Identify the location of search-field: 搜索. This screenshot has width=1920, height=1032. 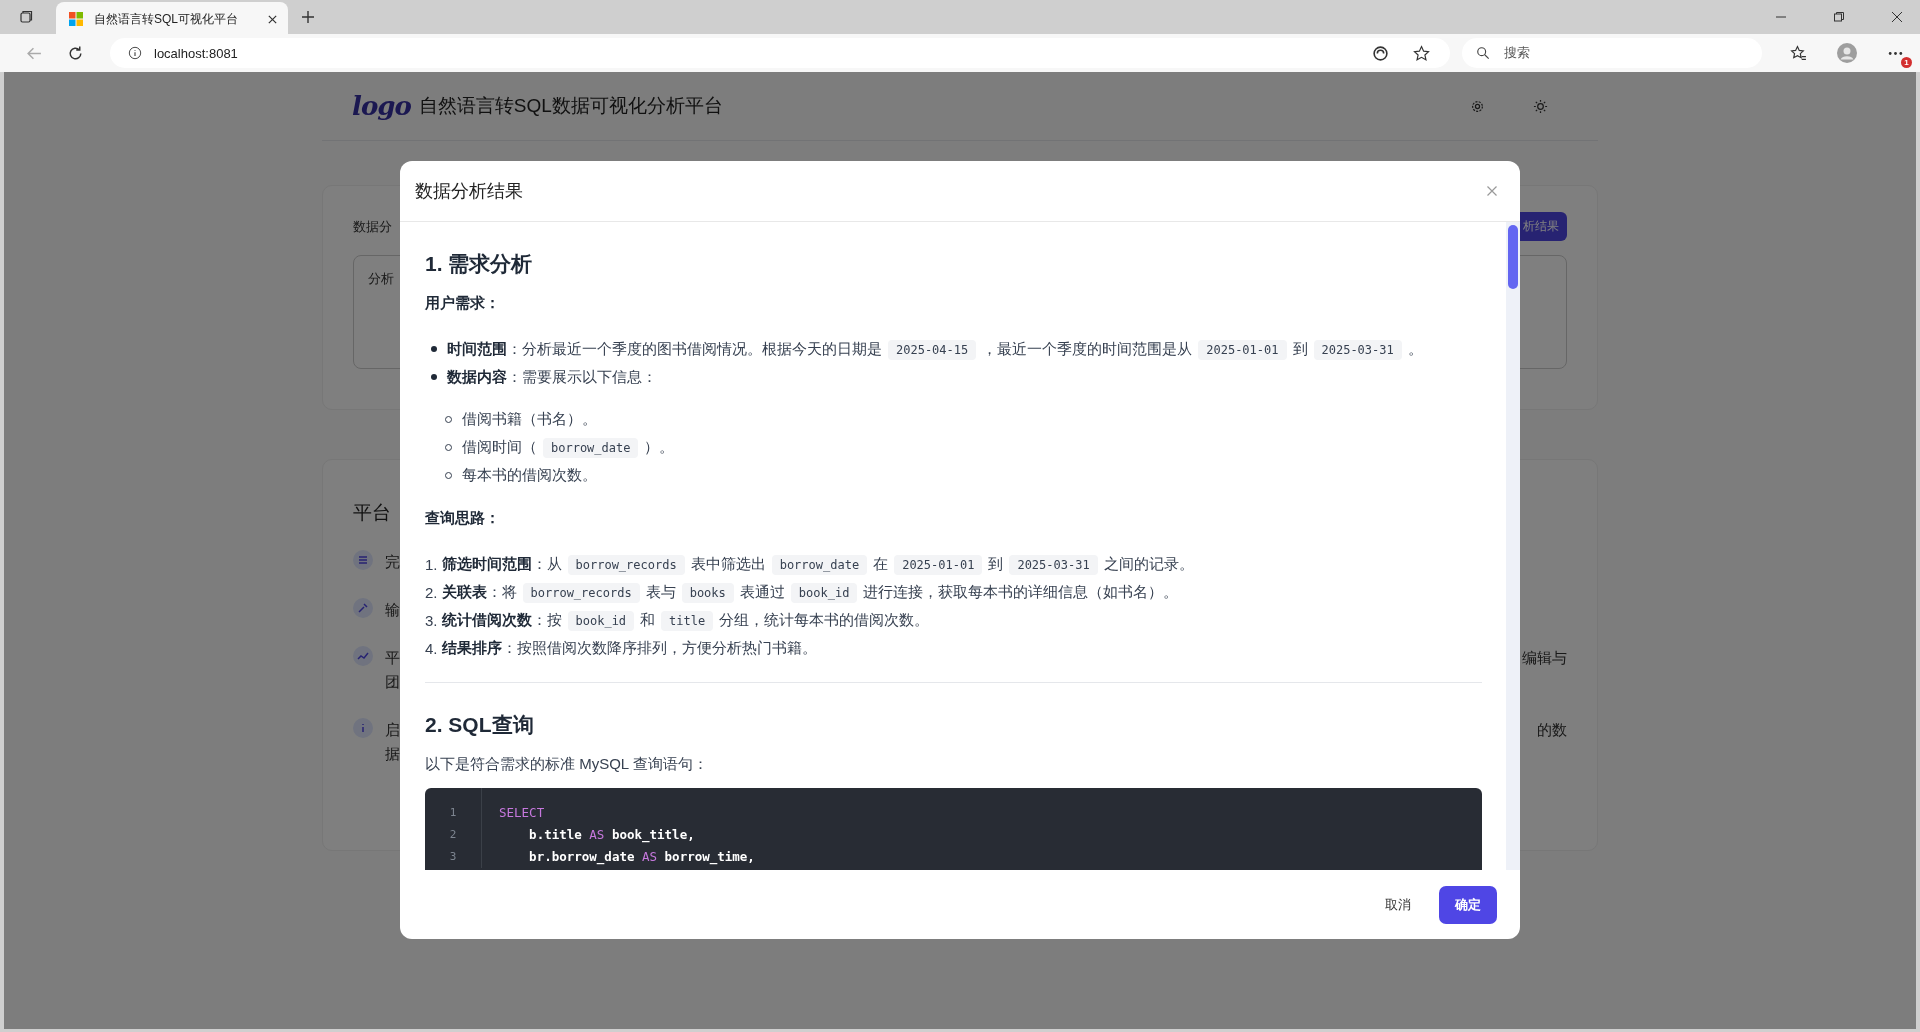
(1612, 53).